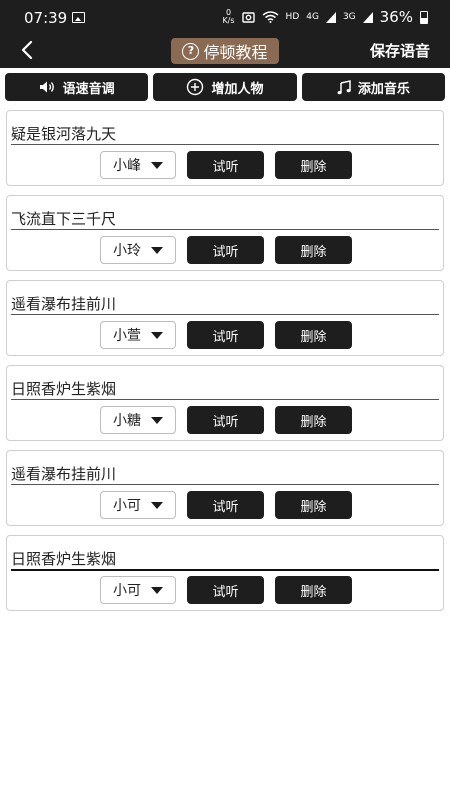 The width and height of the screenshot is (450, 800). What do you see at coordinates (47, 87) in the screenshot?
I see `speaker-icon` at bounding box center [47, 87].